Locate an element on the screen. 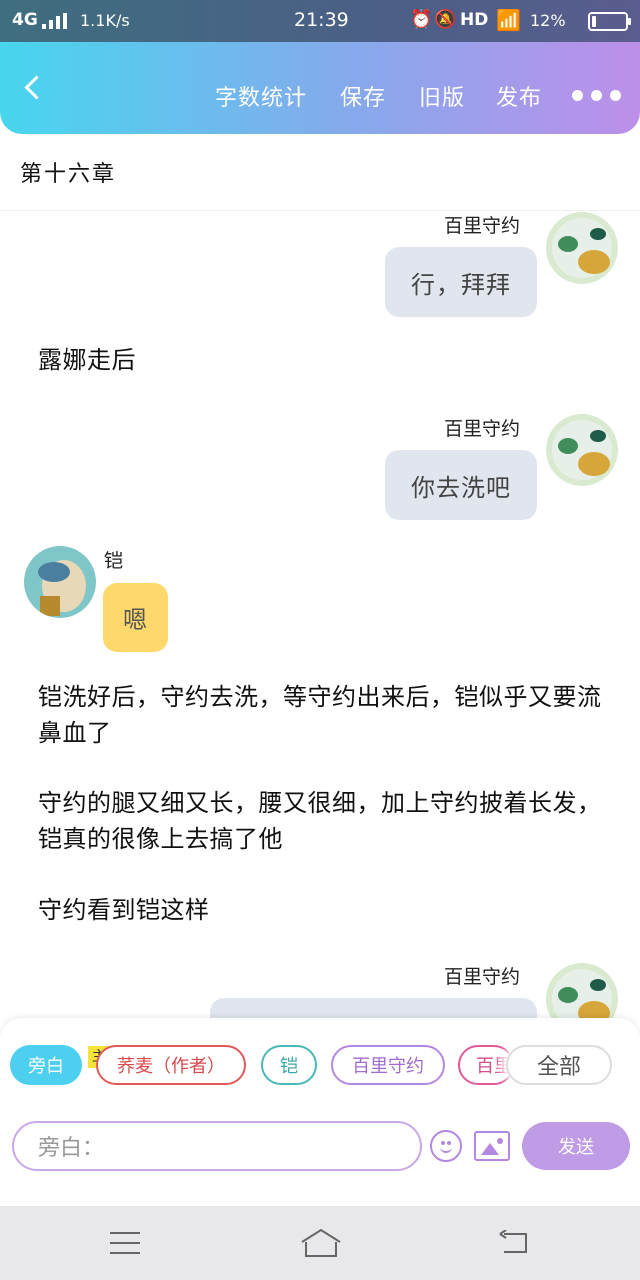  message-bubble: 嗯 is located at coordinates (135, 617).